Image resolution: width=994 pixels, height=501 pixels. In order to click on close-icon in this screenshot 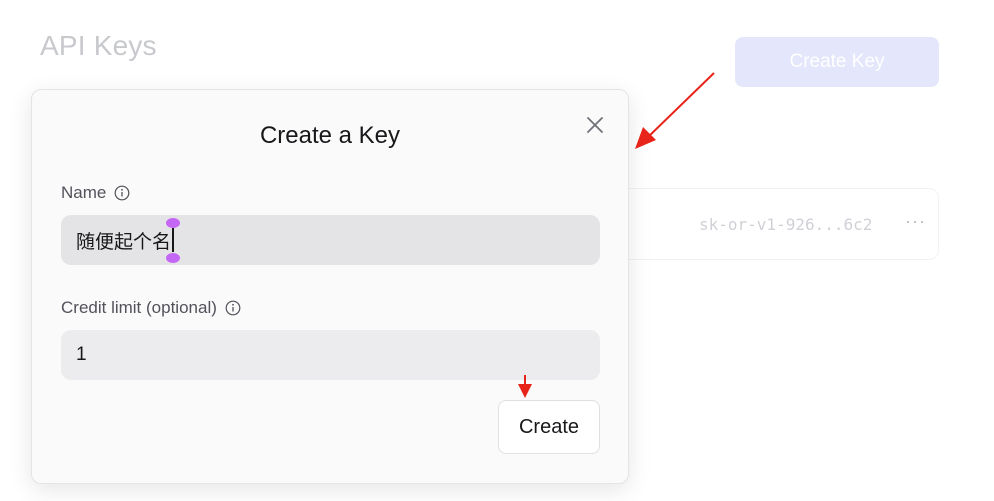, I will do `click(595, 125)`.